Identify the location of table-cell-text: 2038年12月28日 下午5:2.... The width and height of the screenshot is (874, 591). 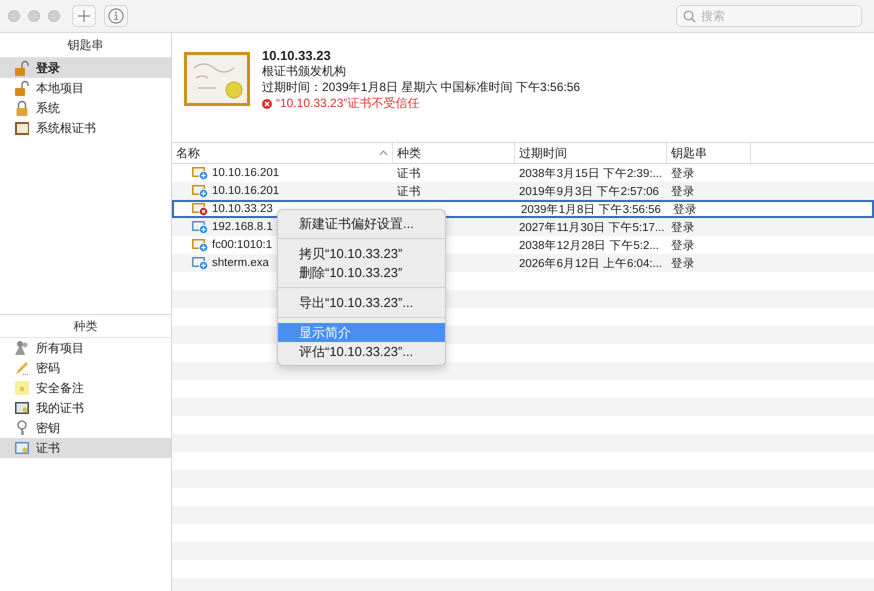
(589, 245).